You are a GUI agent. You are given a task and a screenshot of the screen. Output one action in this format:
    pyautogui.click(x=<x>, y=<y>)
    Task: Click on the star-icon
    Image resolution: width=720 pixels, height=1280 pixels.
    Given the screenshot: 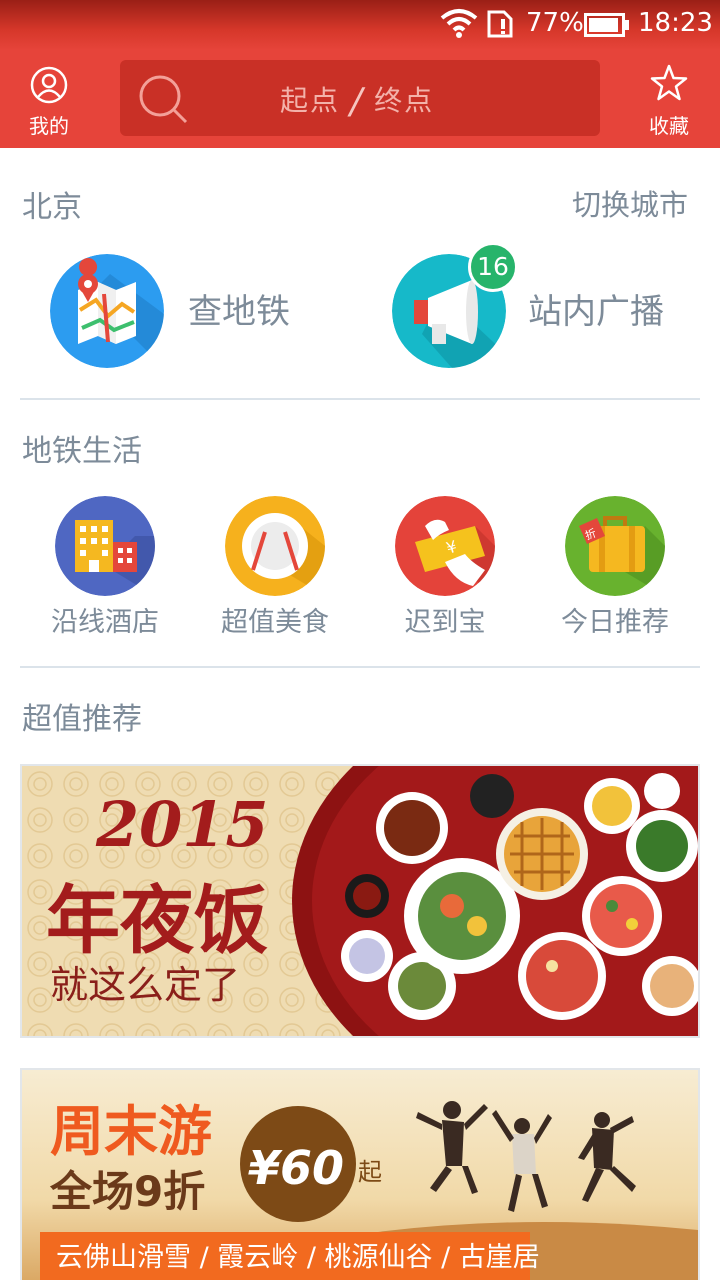 What is the action you would take?
    pyautogui.click(x=669, y=85)
    